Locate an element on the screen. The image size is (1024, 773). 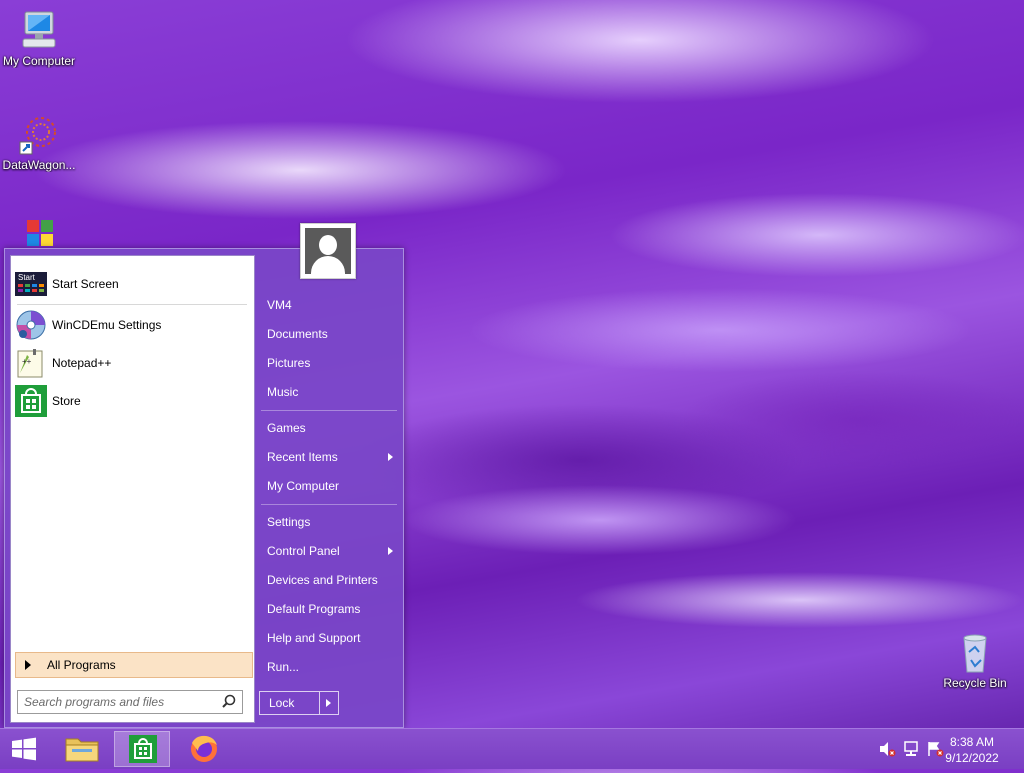
start-right-control-panel: Control Panel is located at coordinates (331, 551).